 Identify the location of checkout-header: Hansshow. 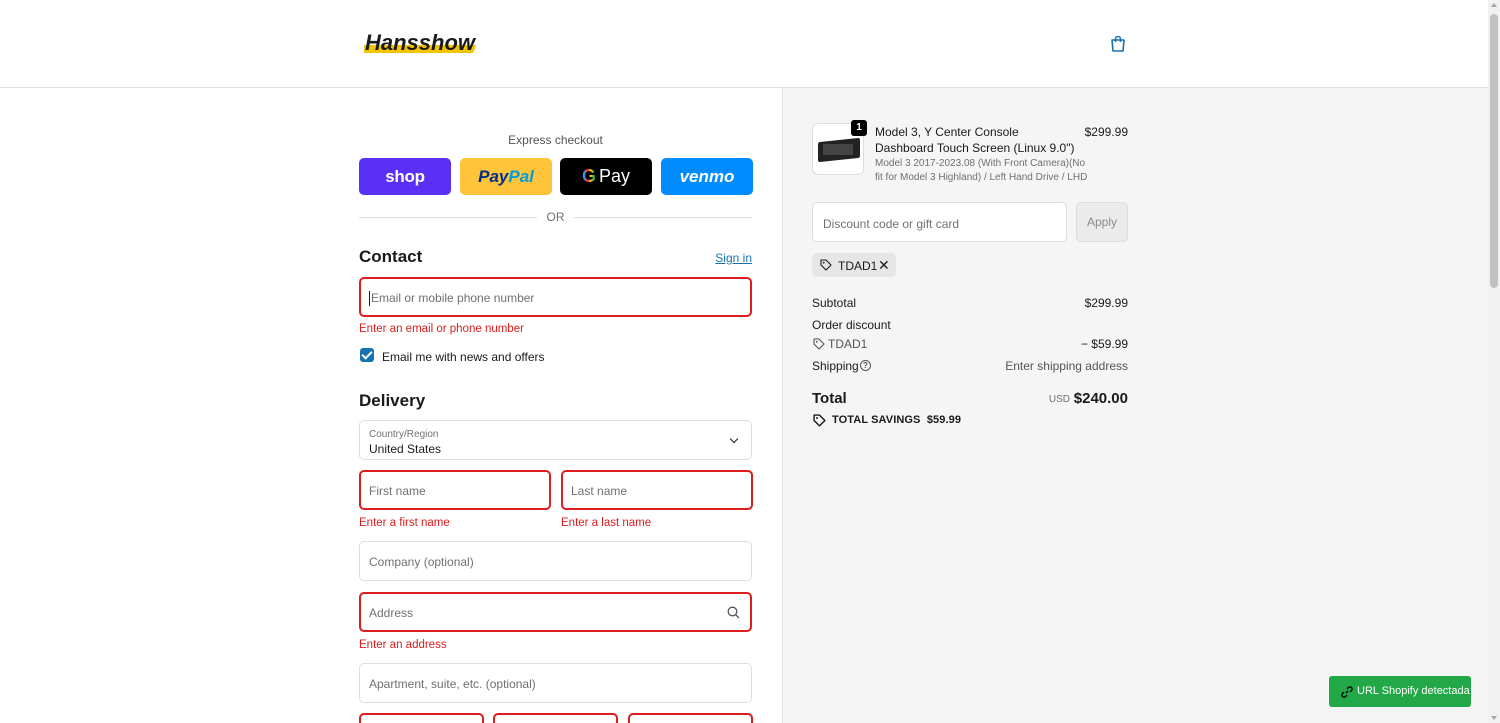
(744, 44).